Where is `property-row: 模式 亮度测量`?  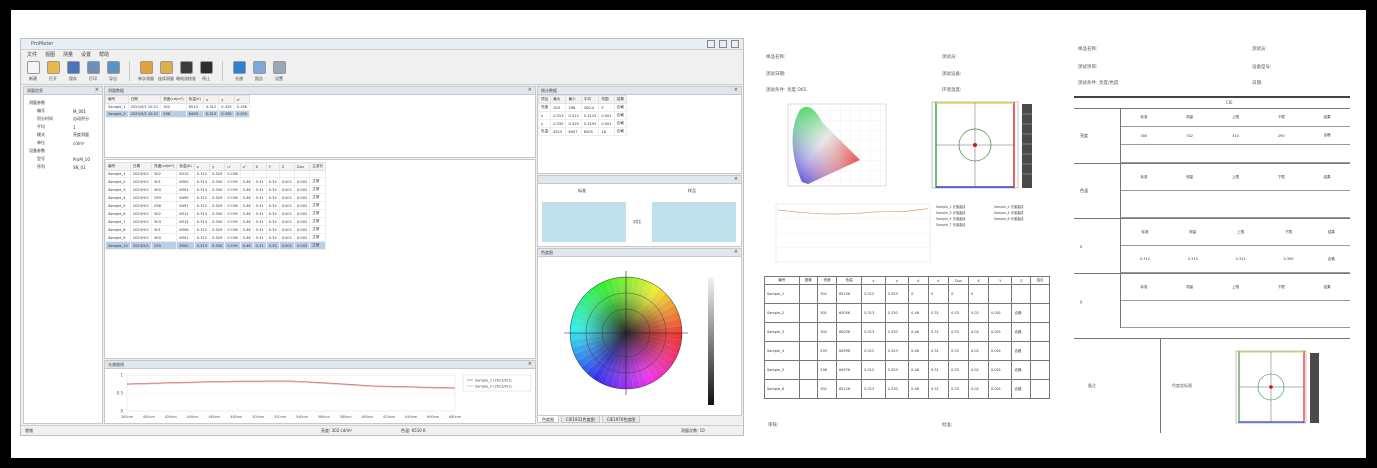 property-row: 模式 亮度测量 is located at coordinates (63, 135).